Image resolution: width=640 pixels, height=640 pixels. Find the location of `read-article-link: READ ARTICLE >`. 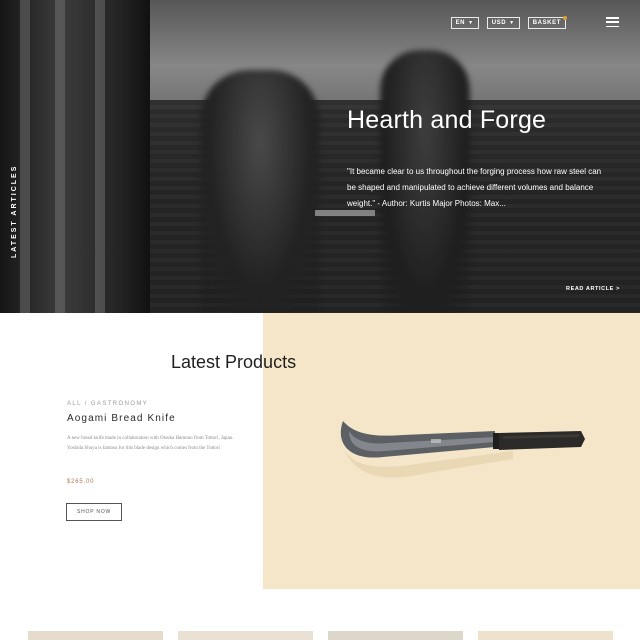

read-article-link: READ ARTICLE > is located at coordinates (593, 289).